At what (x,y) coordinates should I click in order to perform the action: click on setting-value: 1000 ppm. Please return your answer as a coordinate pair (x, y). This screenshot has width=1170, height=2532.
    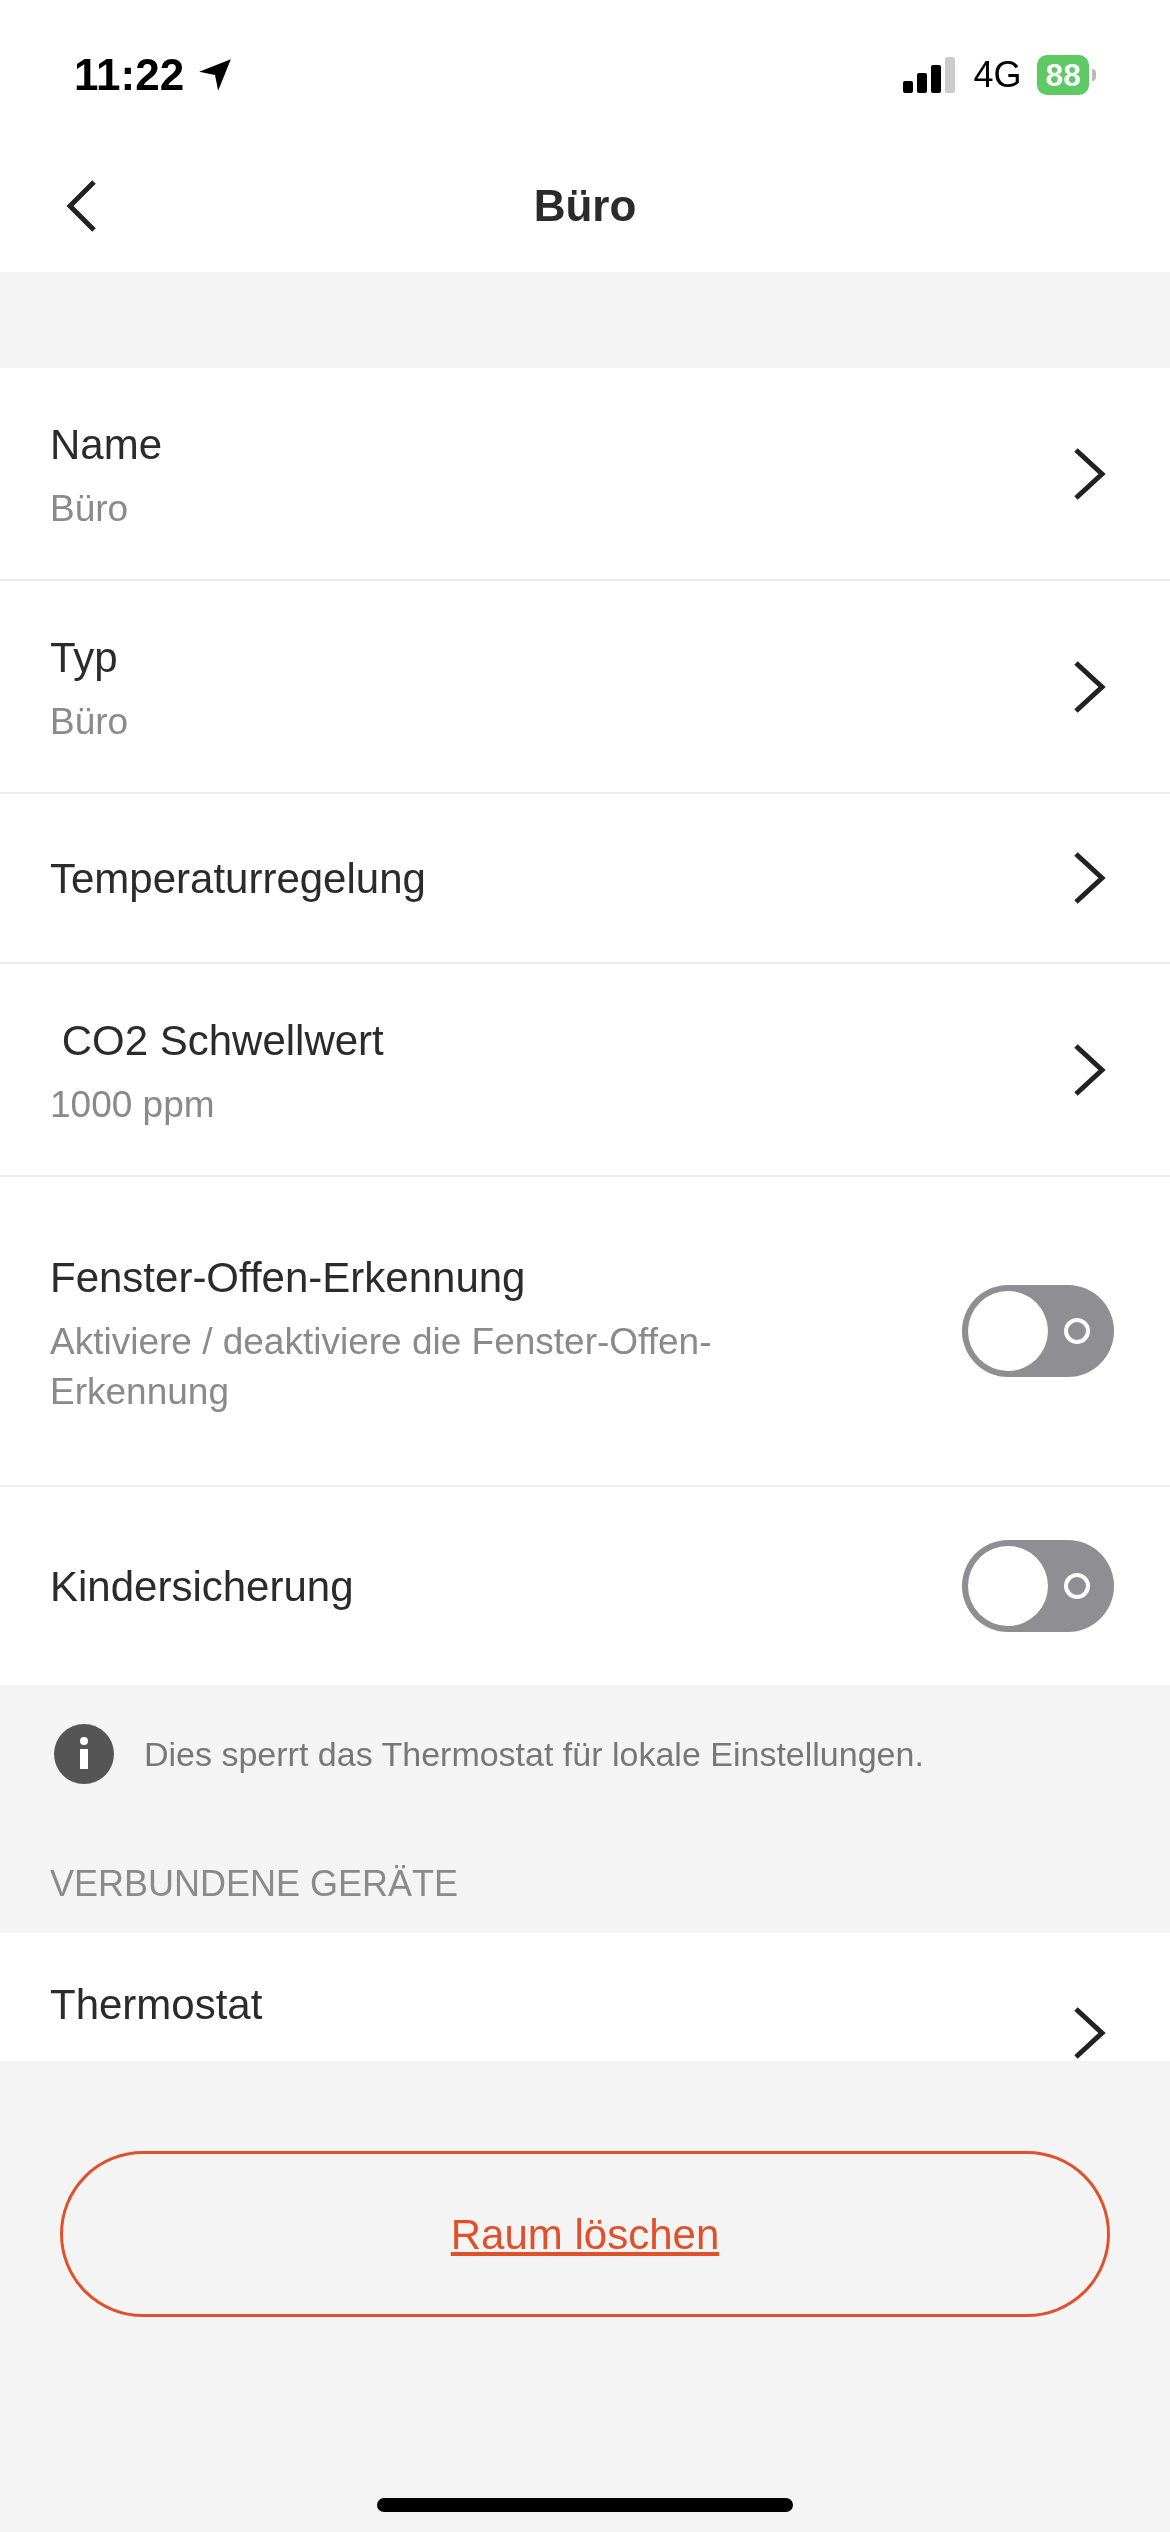
    Looking at the image, I should click on (133, 1105).